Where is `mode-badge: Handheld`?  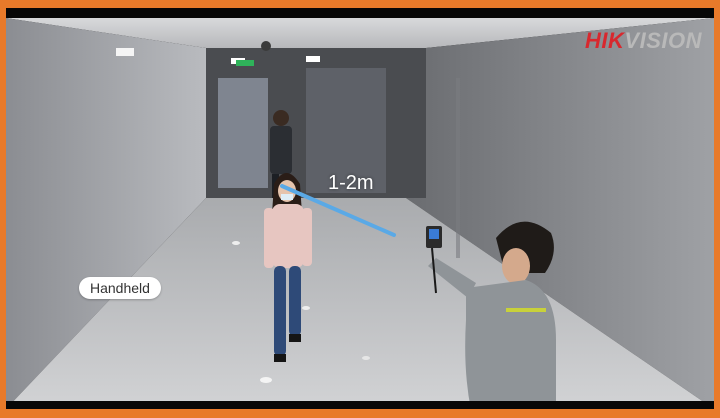 mode-badge: Handheld is located at coordinates (120, 288).